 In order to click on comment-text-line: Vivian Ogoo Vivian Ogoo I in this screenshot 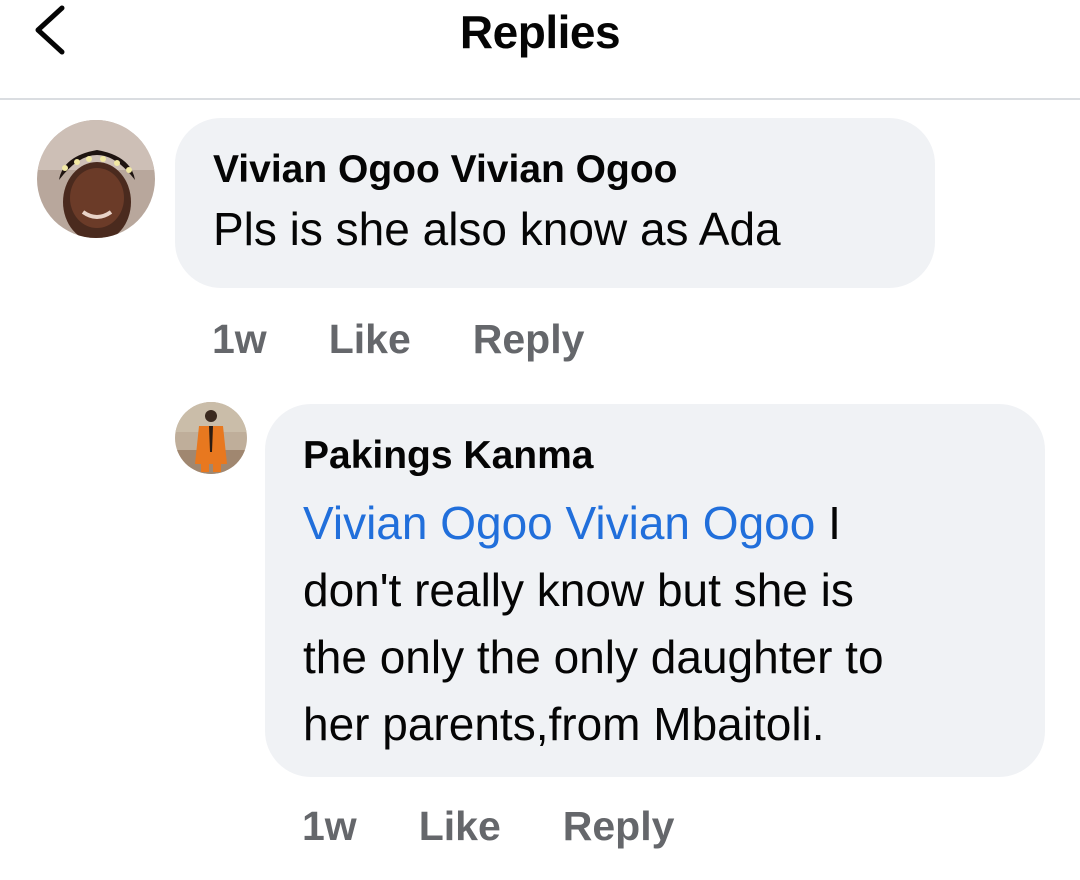, I will do `click(674, 523)`.